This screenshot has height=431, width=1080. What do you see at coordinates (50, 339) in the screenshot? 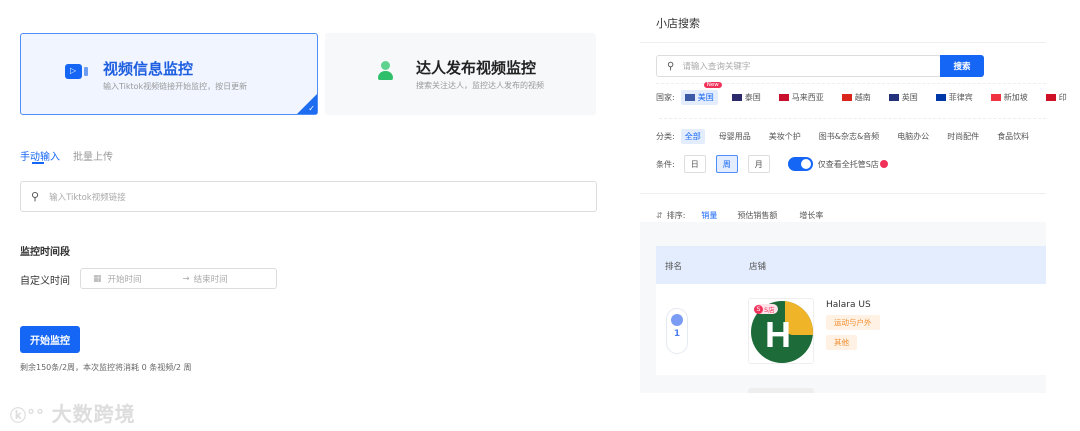
I see `start-monitor-button: 开始监控` at bounding box center [50, 339].